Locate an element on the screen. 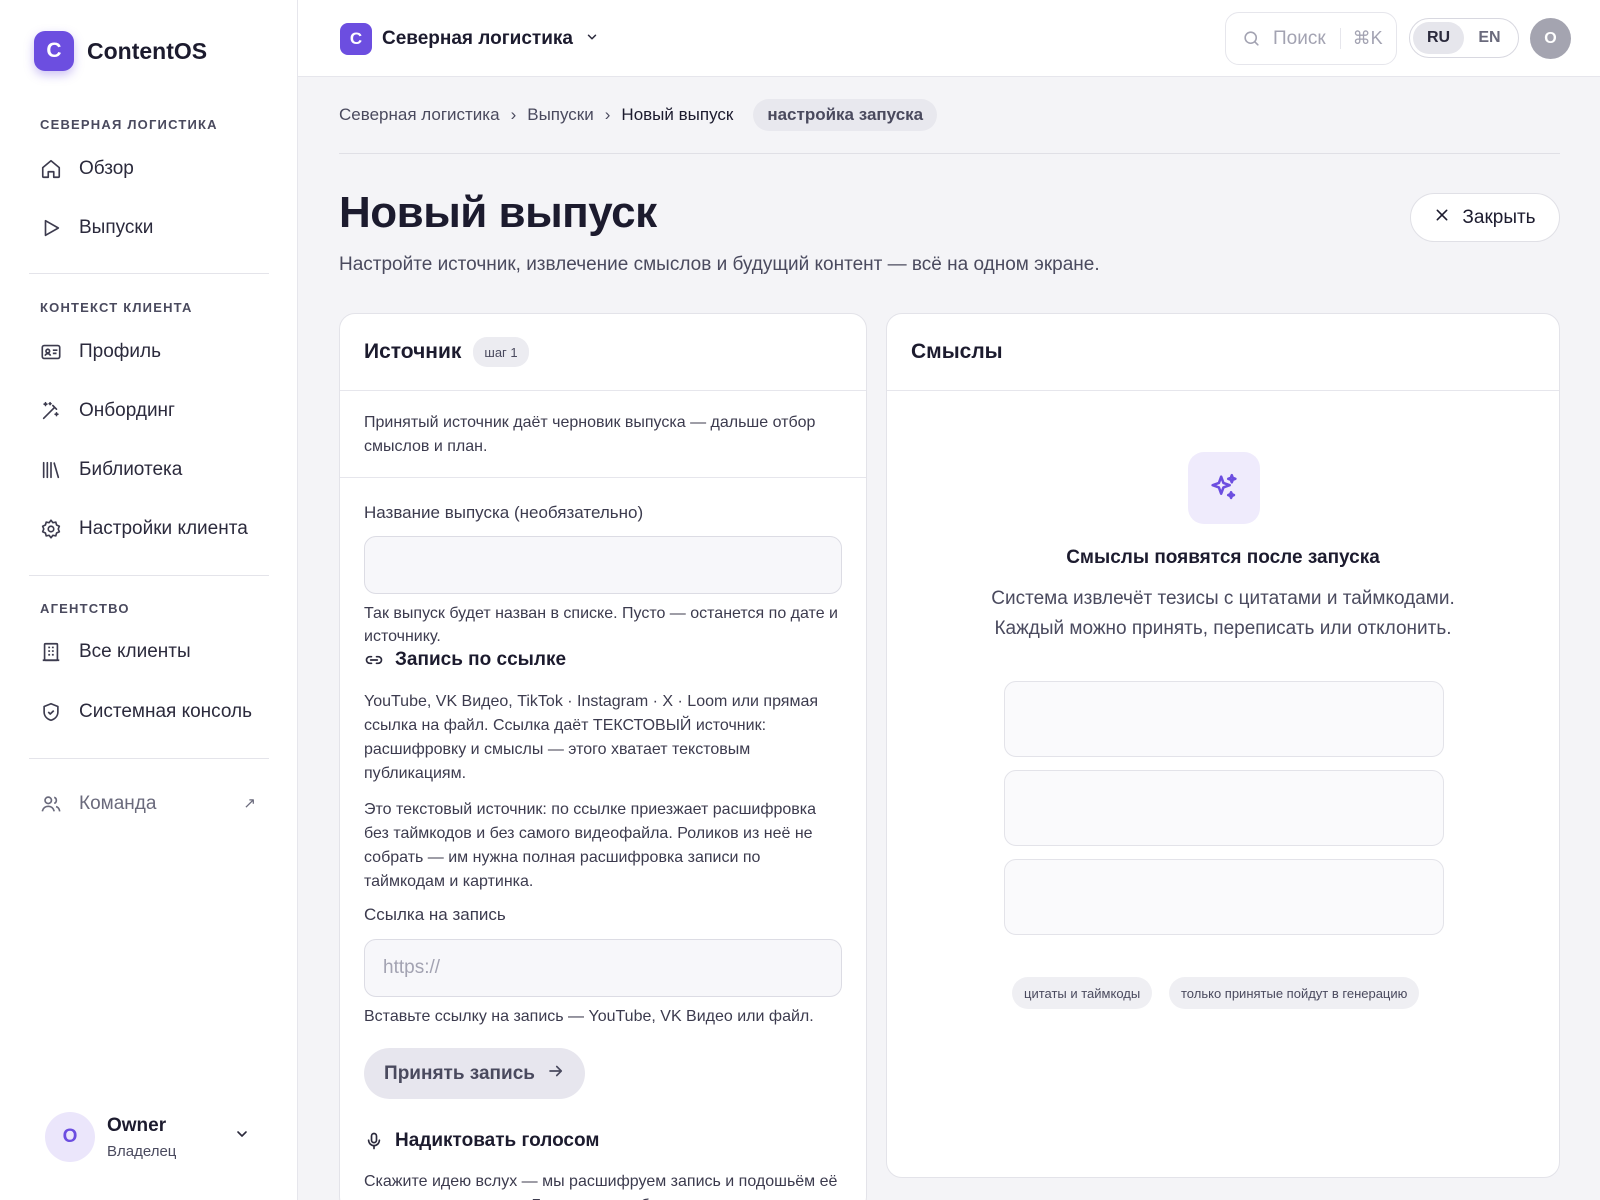 The height and width of the screenshot is (1200, 1600). building-icon is located at coordinates (51, 652).